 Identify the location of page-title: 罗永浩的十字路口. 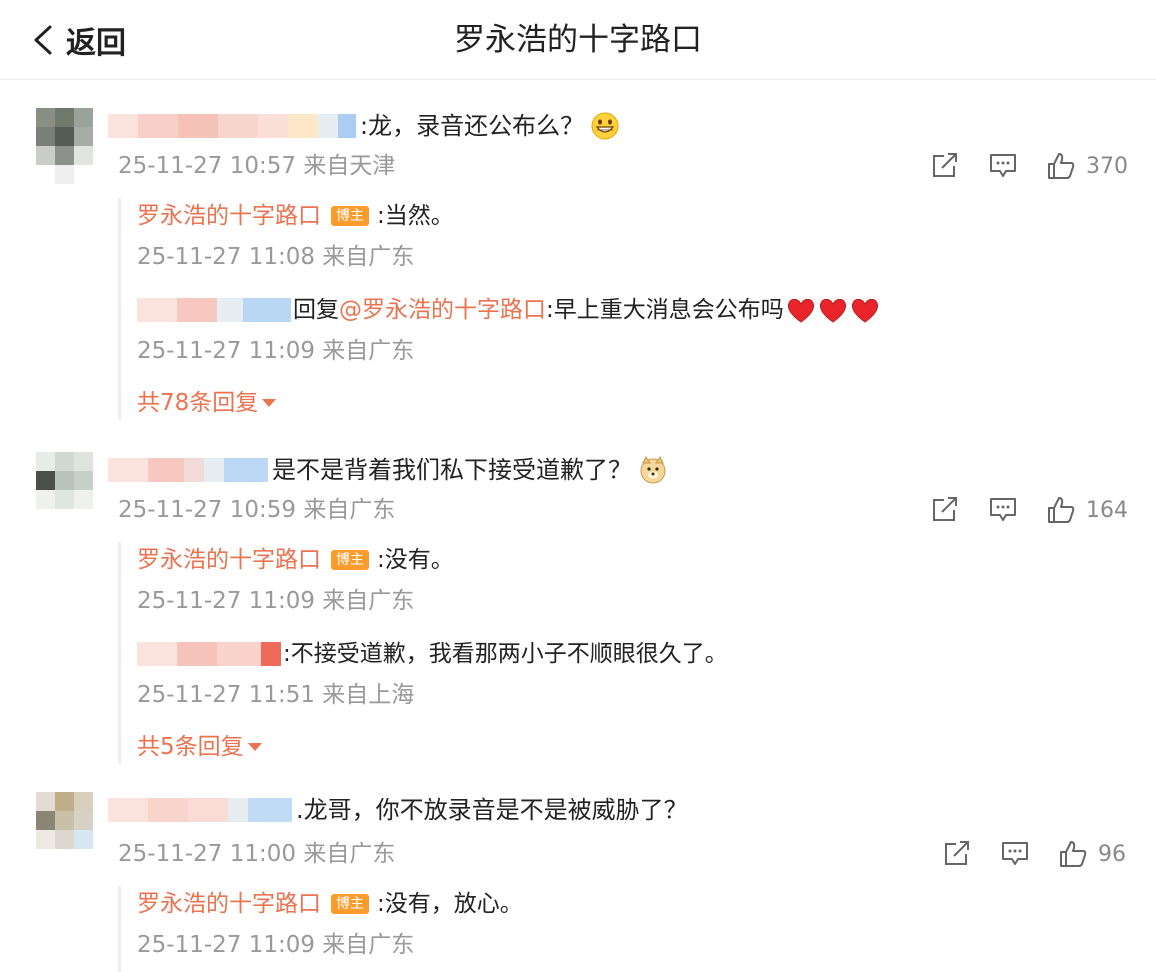
(578, 40).